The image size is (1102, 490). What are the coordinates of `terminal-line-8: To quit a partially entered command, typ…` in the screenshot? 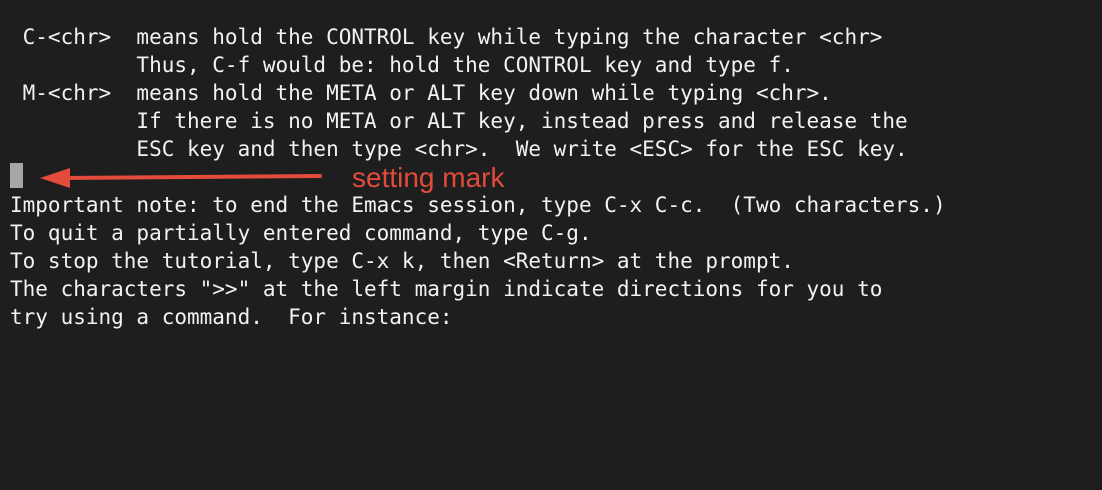 It's located at (301, 233).